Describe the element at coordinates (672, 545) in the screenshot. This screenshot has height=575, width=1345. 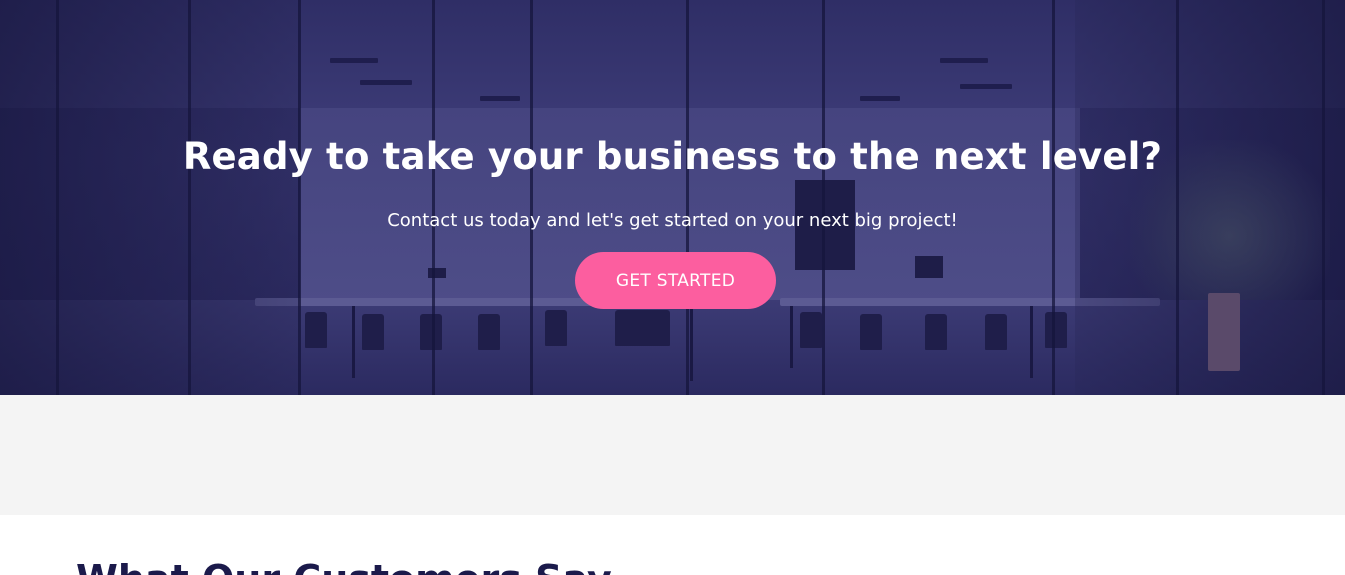
I see `testimonials-section: What Our Customers Say` at that location.